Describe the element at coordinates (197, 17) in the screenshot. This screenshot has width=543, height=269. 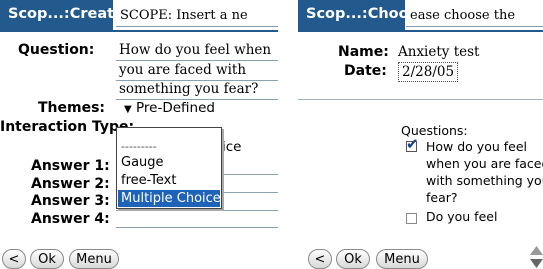
I see `title-text-field: SCOPE: Insert a ne` at that location.